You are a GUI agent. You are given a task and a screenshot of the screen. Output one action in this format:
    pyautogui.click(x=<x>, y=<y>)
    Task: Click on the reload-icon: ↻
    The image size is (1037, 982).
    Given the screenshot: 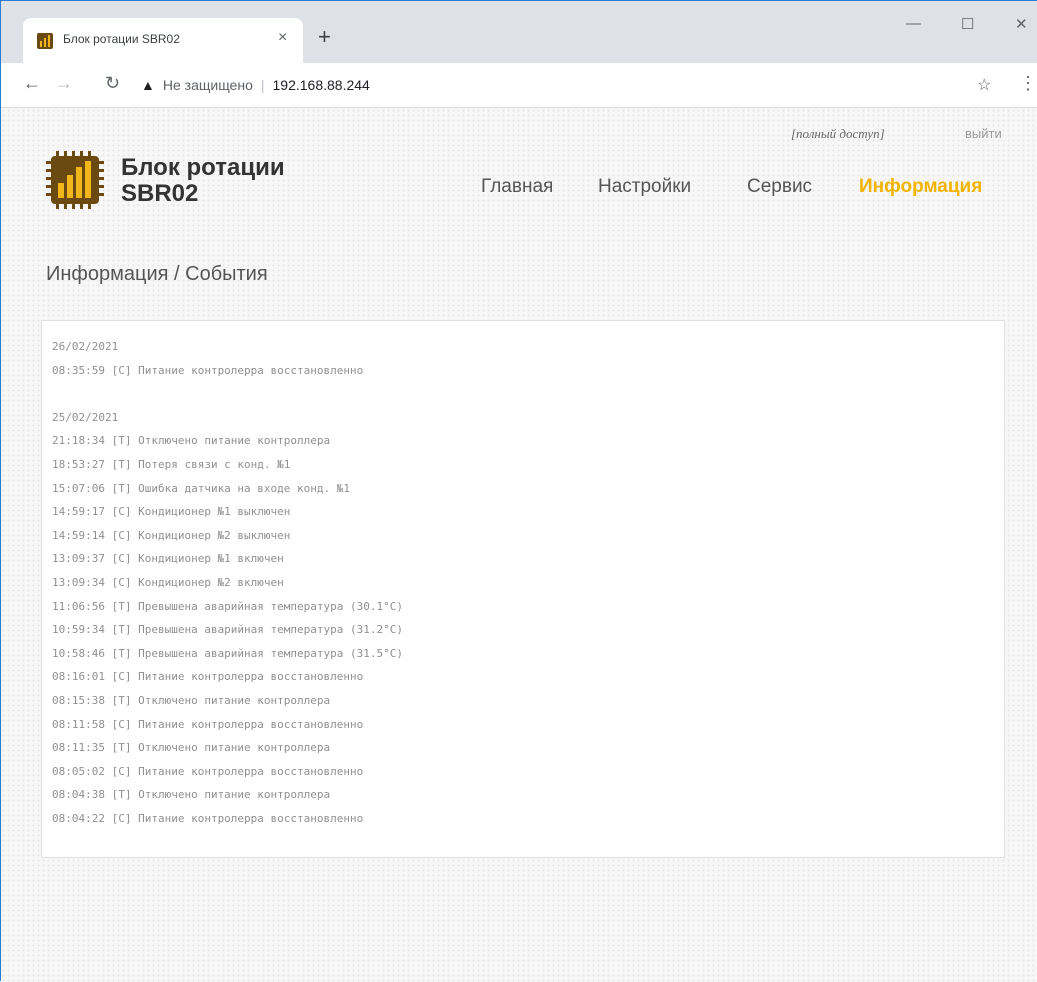 What is the action you would take?
    pyautogui.click(x=112, y=83)
    